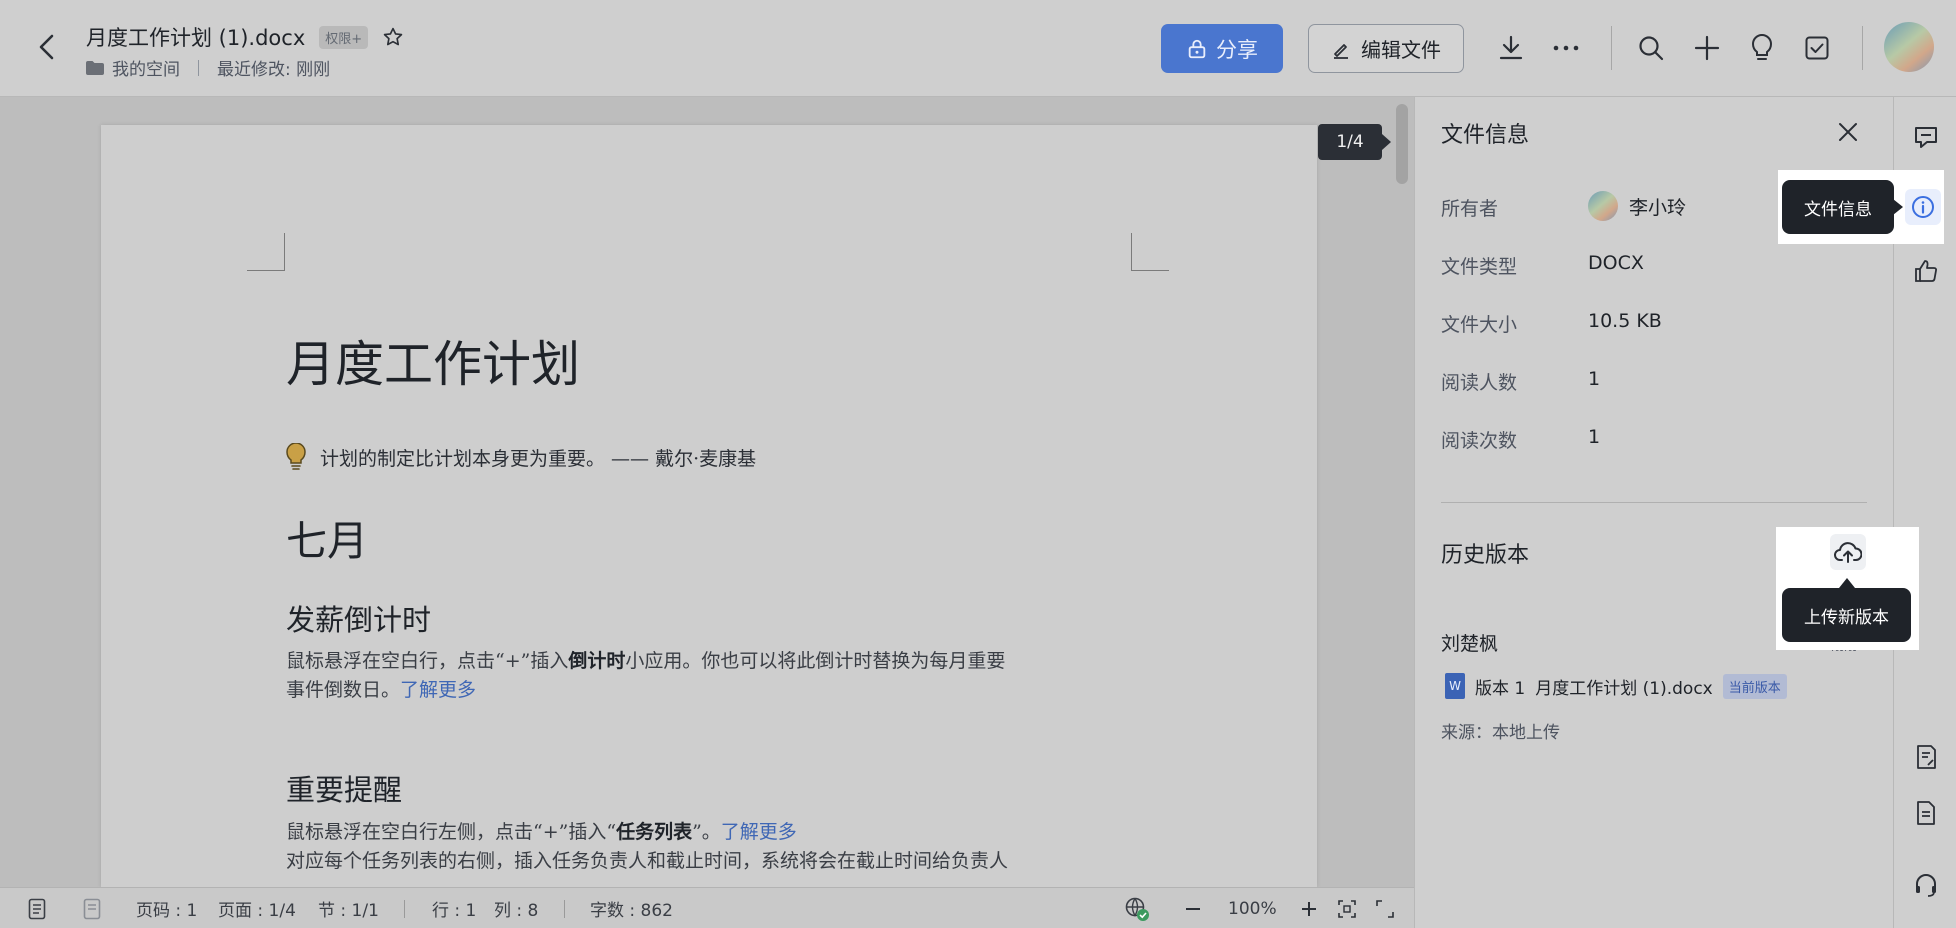  I want to click on panel-close-button, so click(1848, 132).